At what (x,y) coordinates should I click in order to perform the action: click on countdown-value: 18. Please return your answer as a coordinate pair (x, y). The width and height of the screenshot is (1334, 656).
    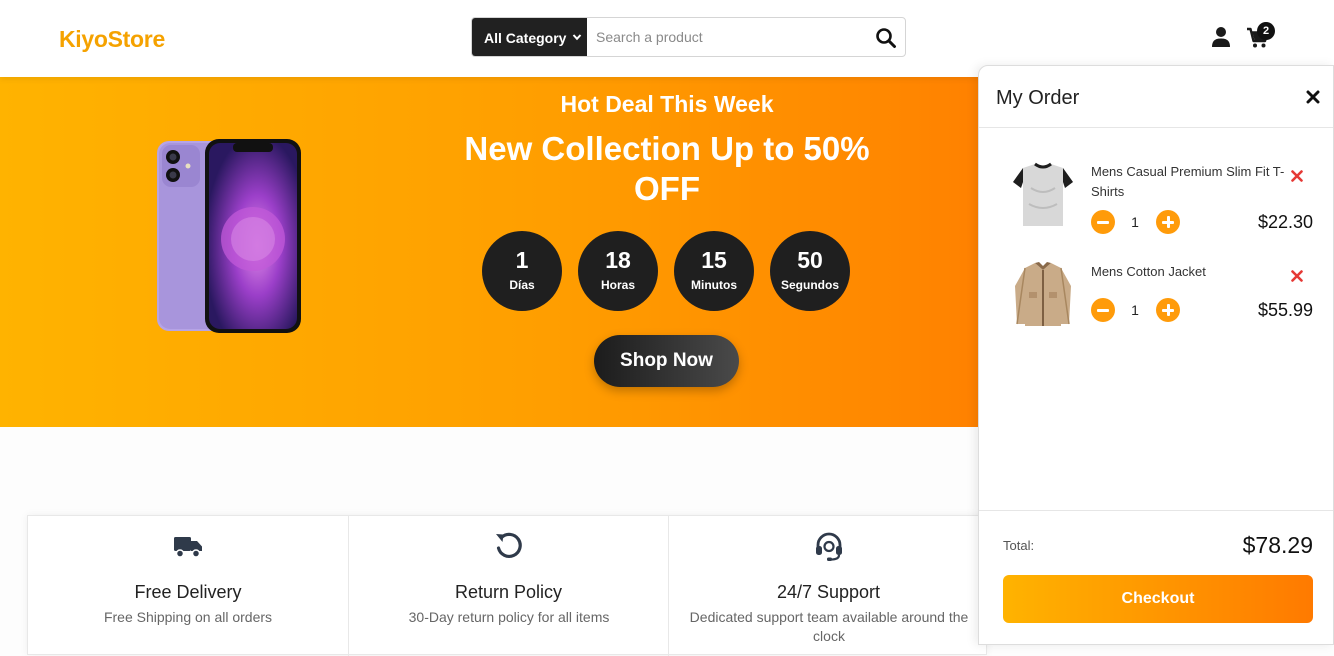
    Looking at the image, I should click on (618, 260).